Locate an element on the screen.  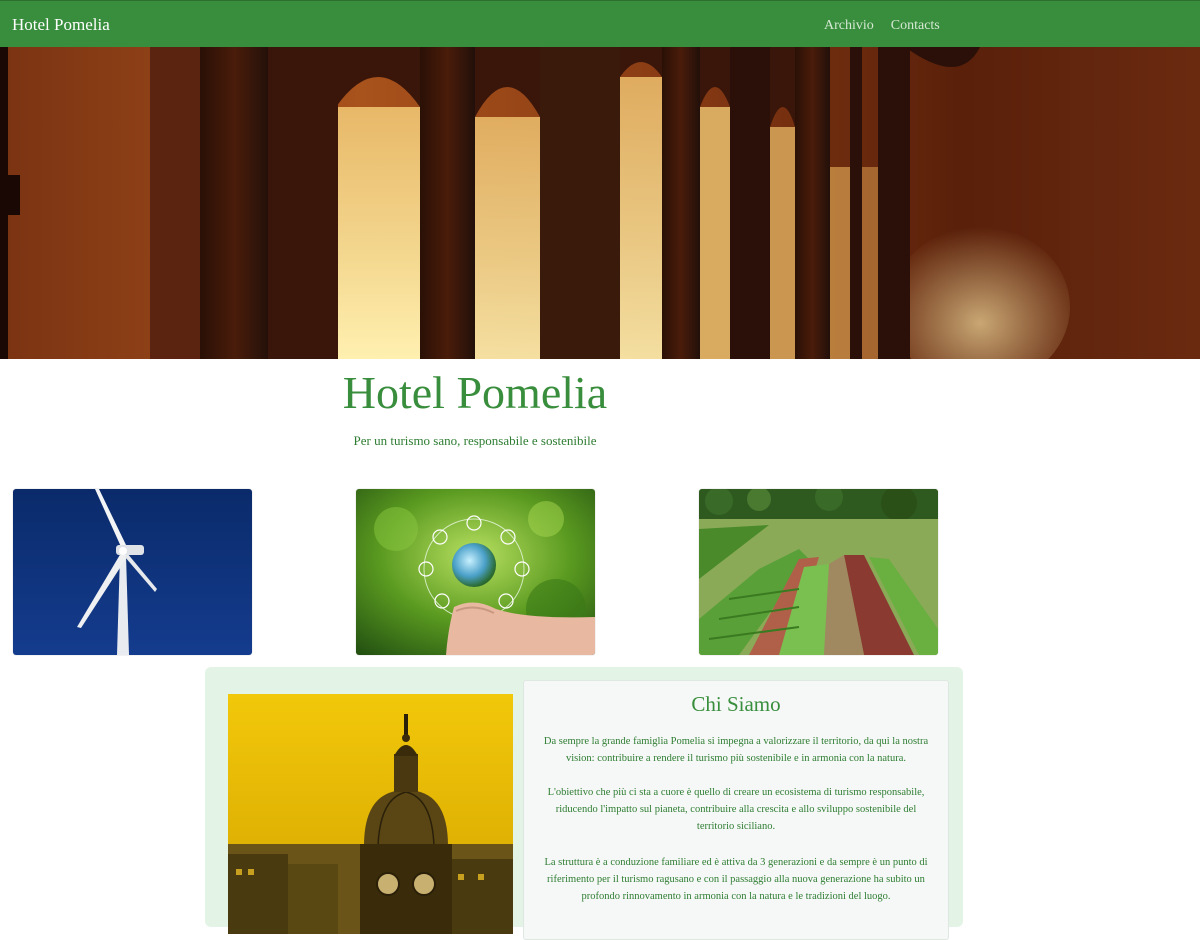
nav-link-archivio: Archivio is located at coordinates (849, 25).